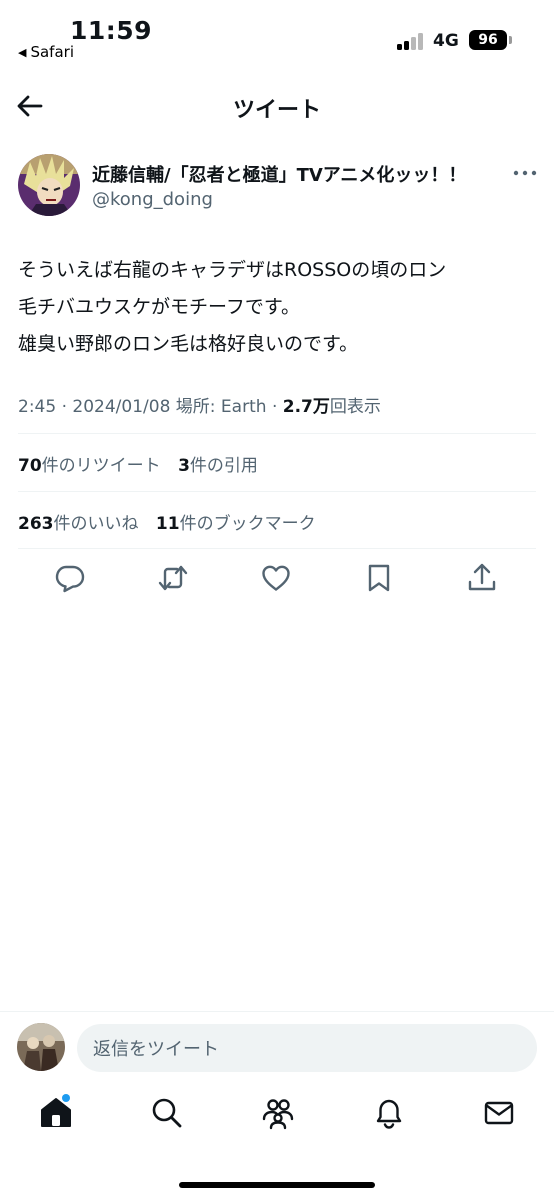 This screenshot has width=554, height=1200. Describe the element at coordinates (41, 1047) in the screenshot. I see `user-avatar` at that location.